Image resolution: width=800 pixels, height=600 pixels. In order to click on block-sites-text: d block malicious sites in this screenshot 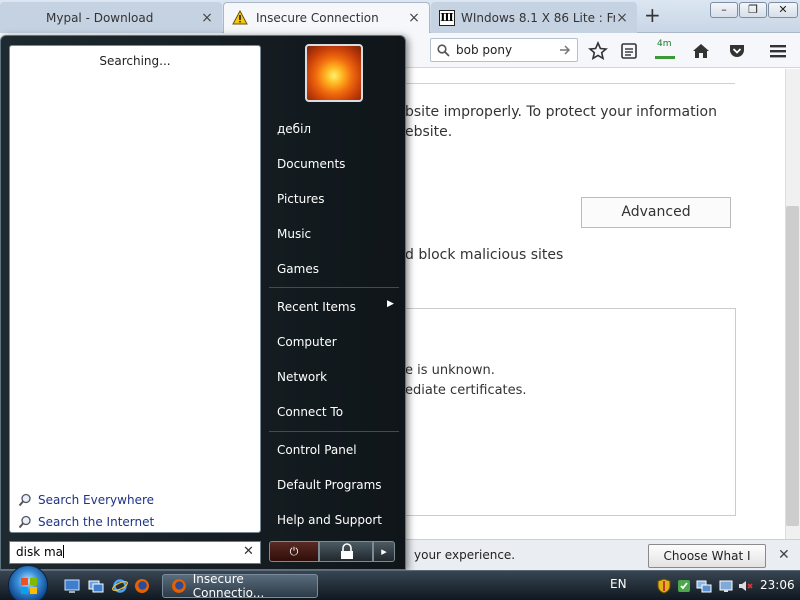, I will do `click(484, 255)`.